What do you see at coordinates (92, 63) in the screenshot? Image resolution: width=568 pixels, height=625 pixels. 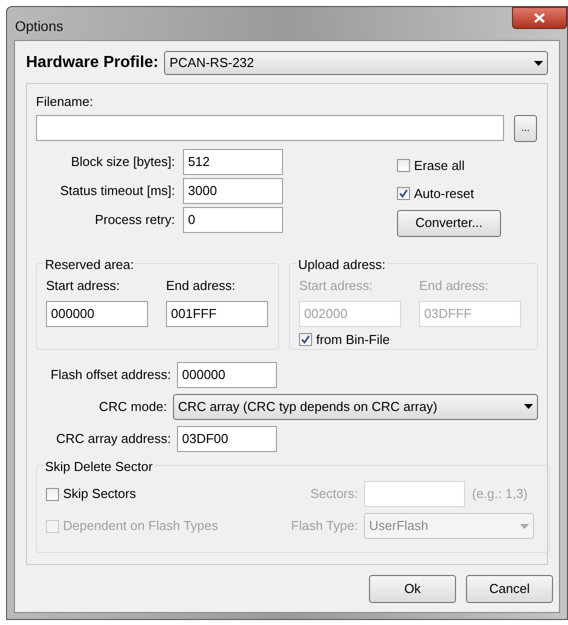 I see `field-label: Hardware Profile:` at bounding box center [92, 63].